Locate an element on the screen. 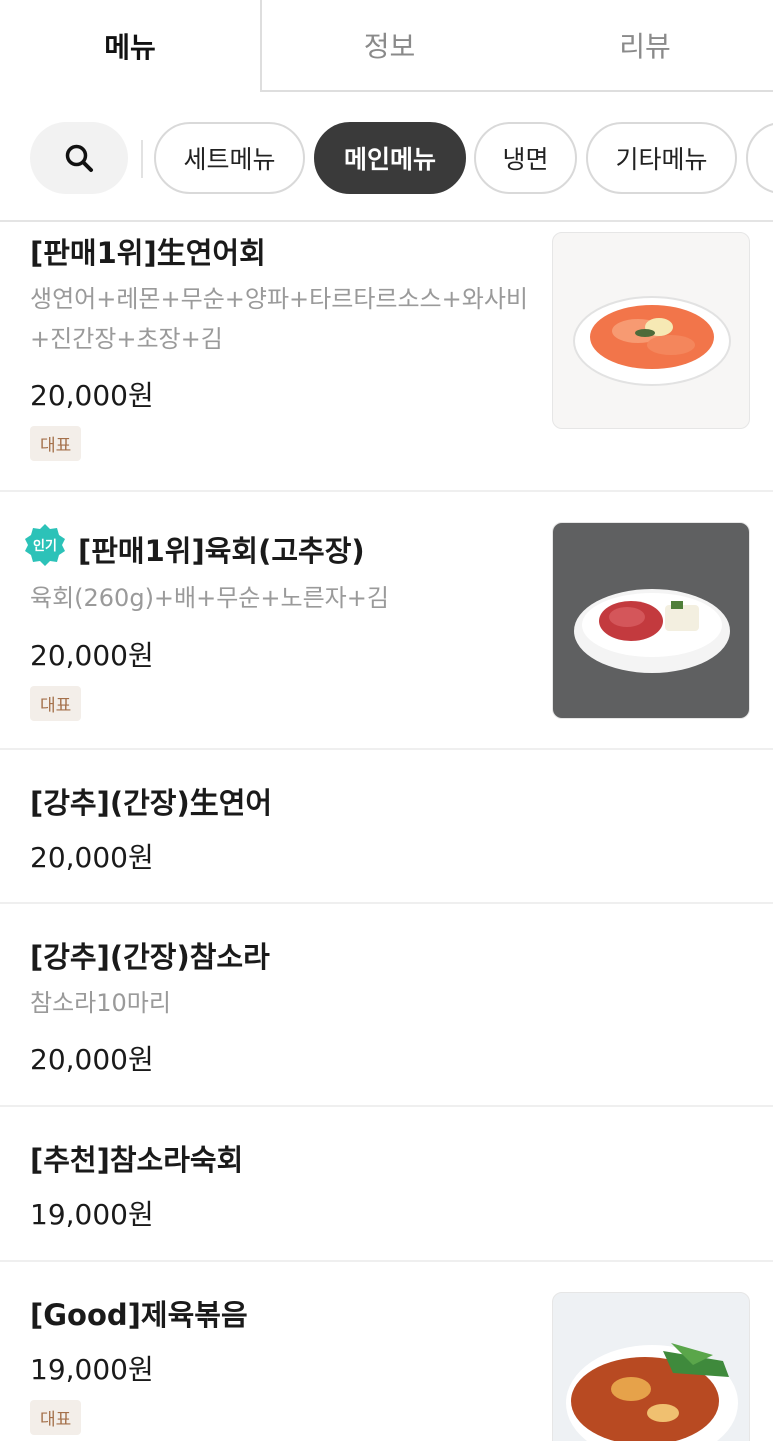  item-name: [추천]참소라숙회 is located at coordinates (137, 1160).